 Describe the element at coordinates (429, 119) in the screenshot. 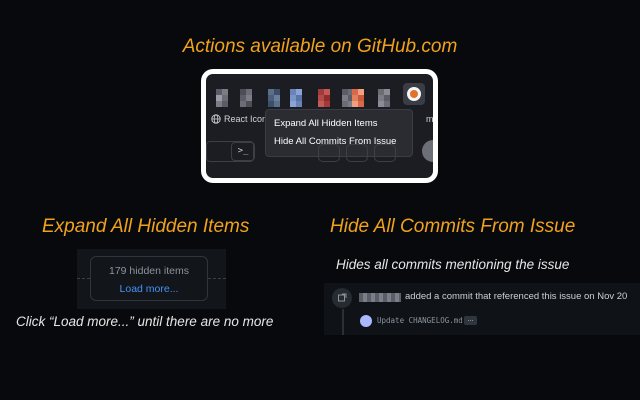

I see `bookmark-edge-text: m` at that location.